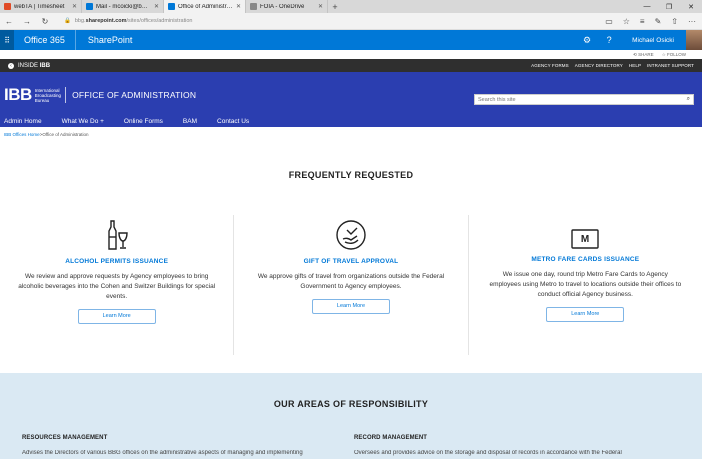 Image resolution: width=702 pixels, height=459 pixels. Describe the element at coordinates (110, 40) in the screenshot. I see `sharepoint-link: SharePoint` at that location.